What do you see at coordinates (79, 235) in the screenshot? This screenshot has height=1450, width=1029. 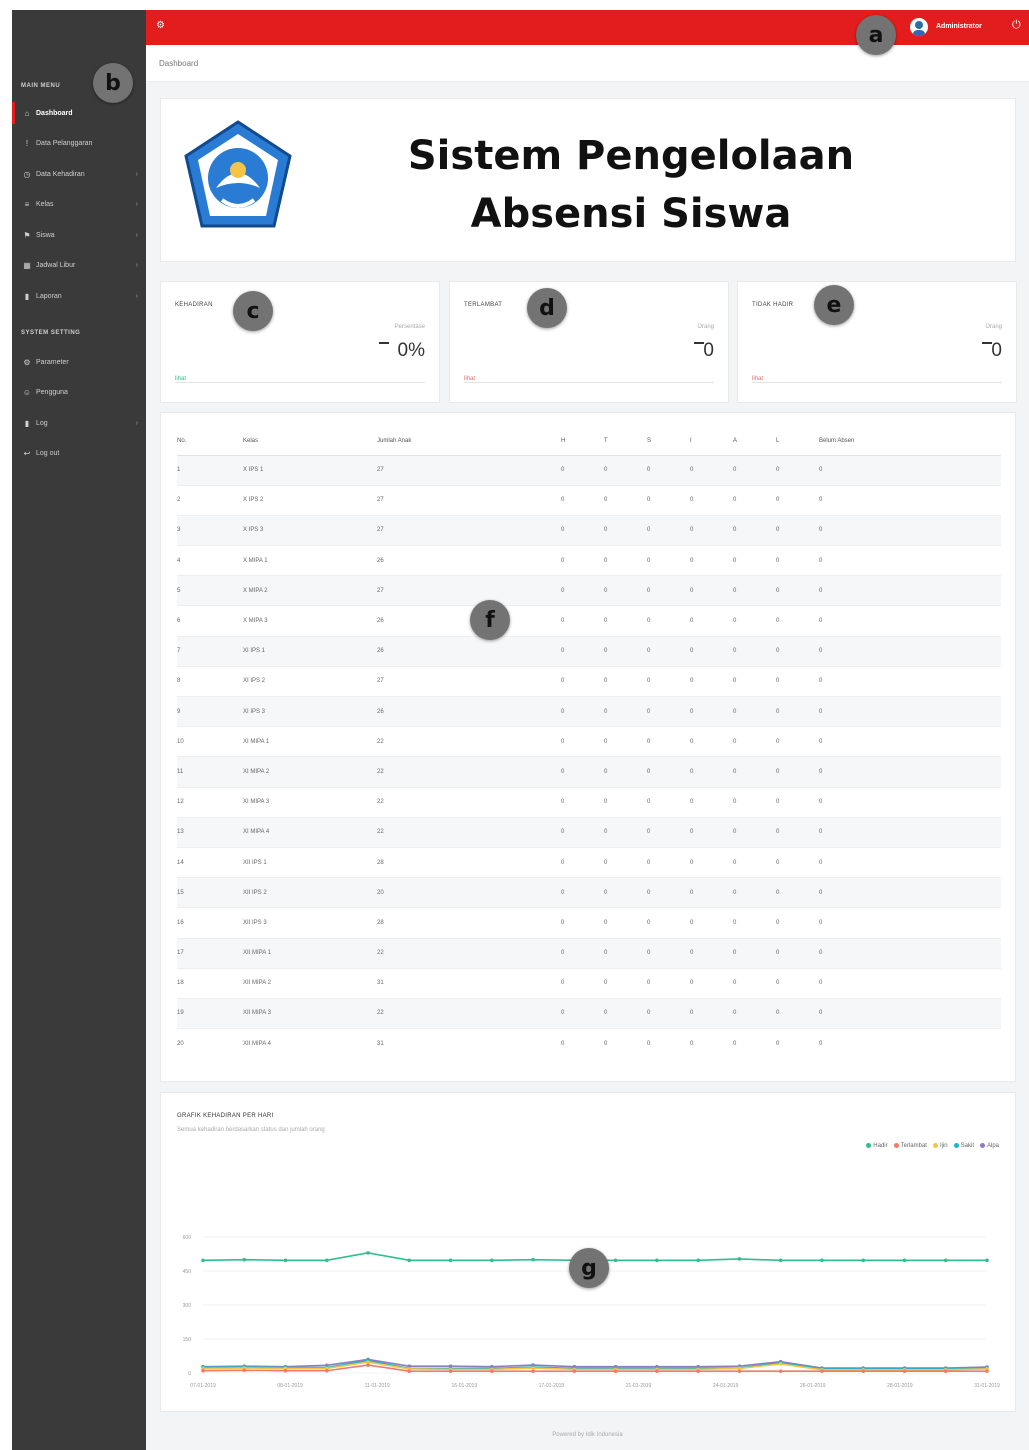 I see `sidebar-item-siswa: ⚑ Siswa ›` at bounding box center [79, 235].